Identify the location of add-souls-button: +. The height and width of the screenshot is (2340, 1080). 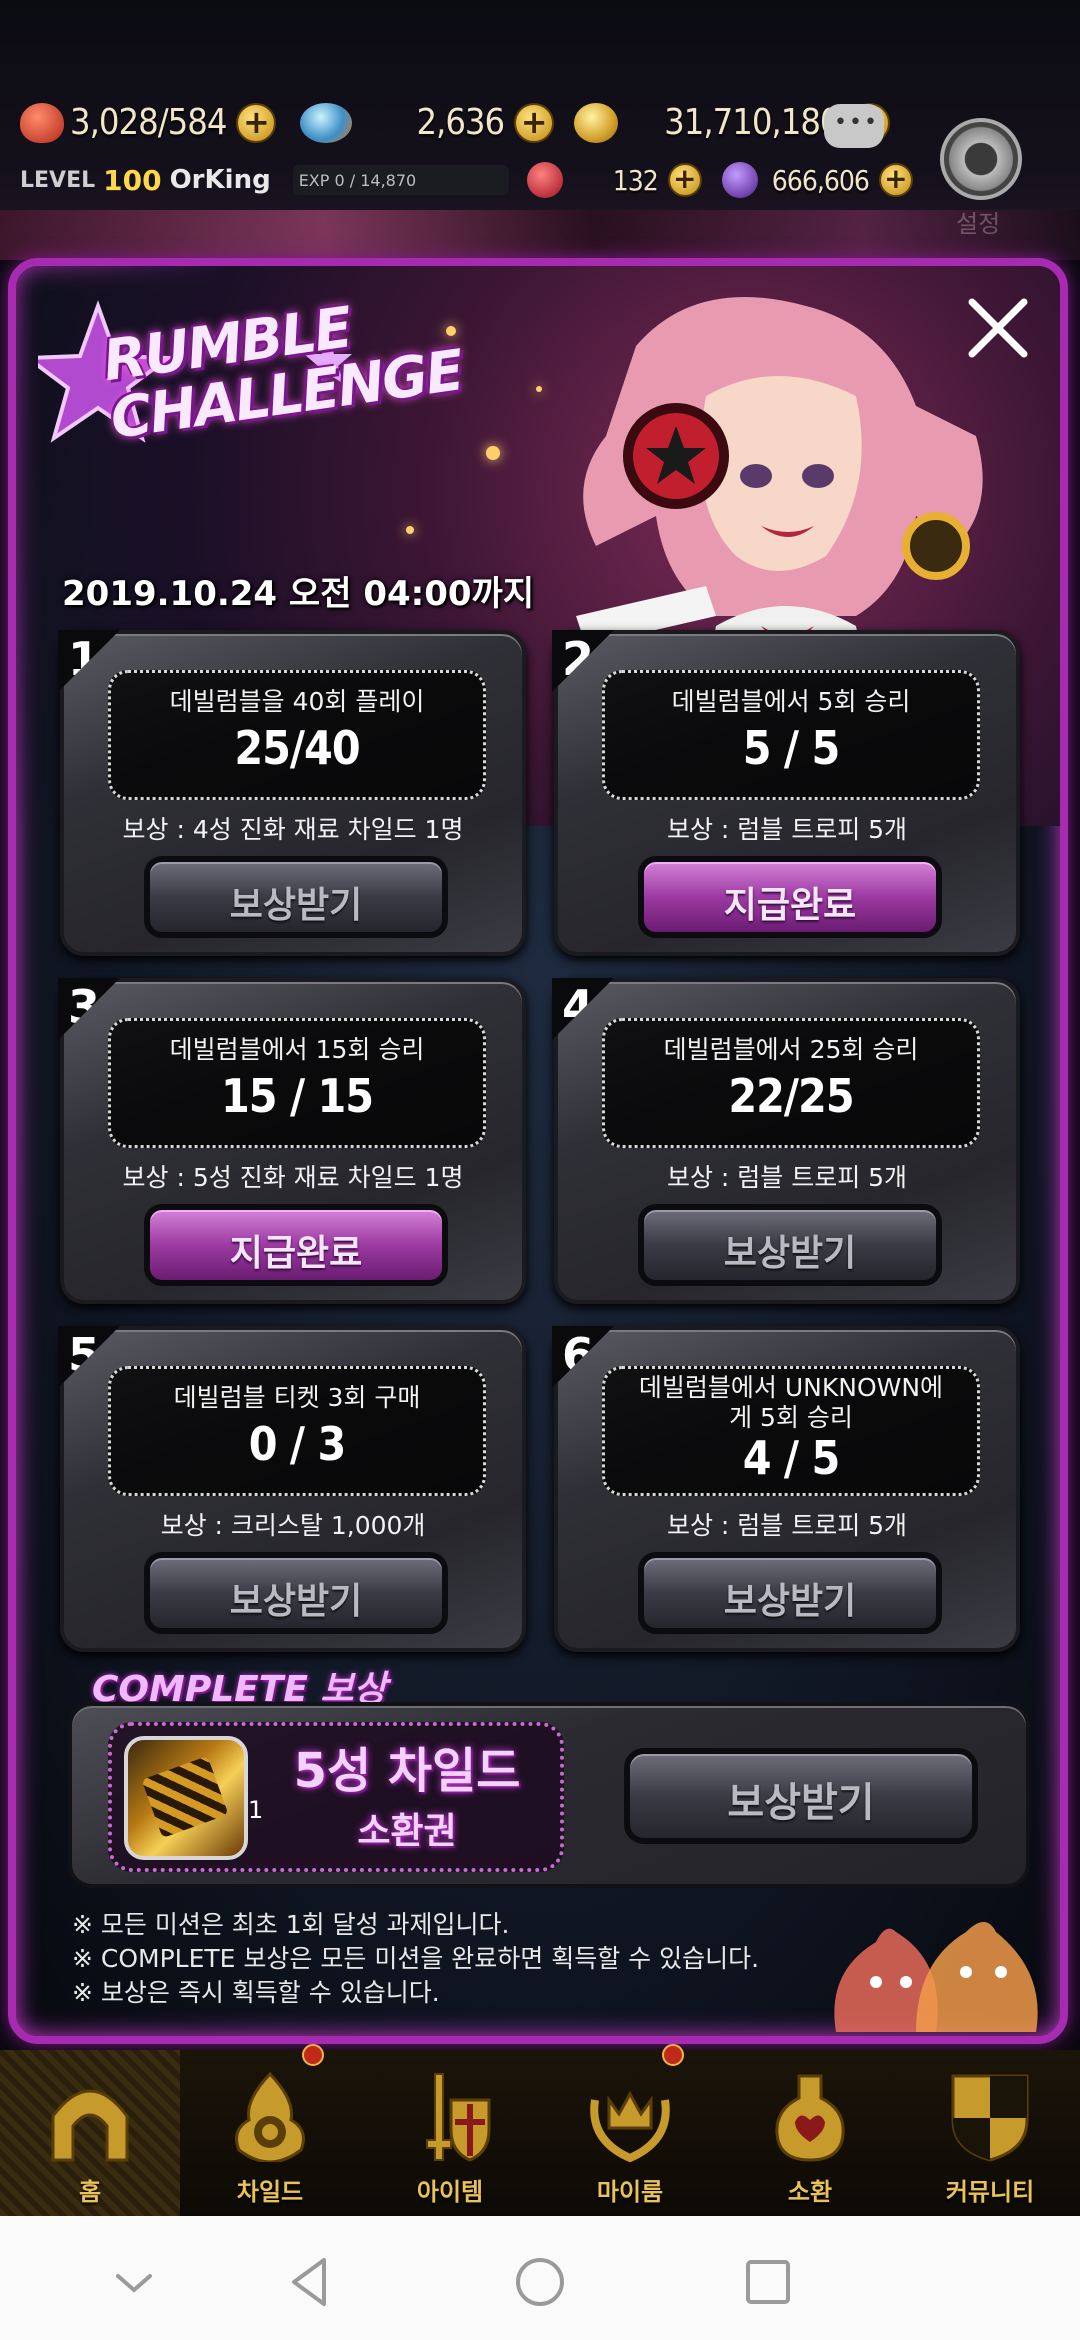
(895, 180).